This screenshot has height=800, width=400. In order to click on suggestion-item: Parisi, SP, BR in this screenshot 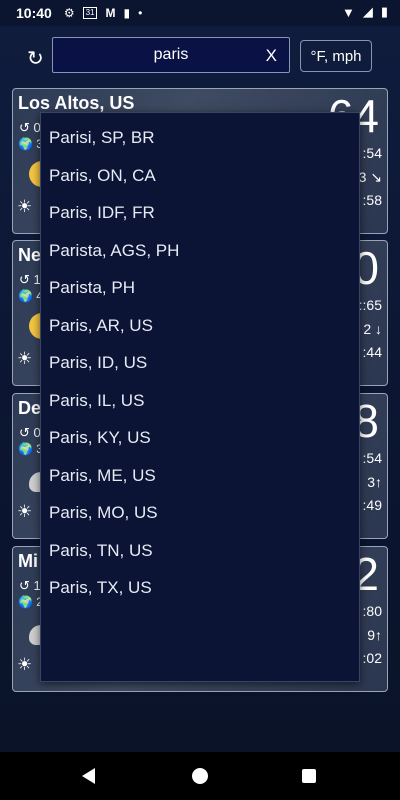, I will do `click(199, 138)`.